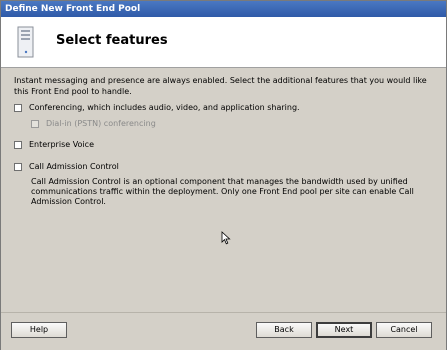  Describe the element at coordinates (223, 9) in the screenshot. I see `window-title: Define New Front End Pool` at that location.